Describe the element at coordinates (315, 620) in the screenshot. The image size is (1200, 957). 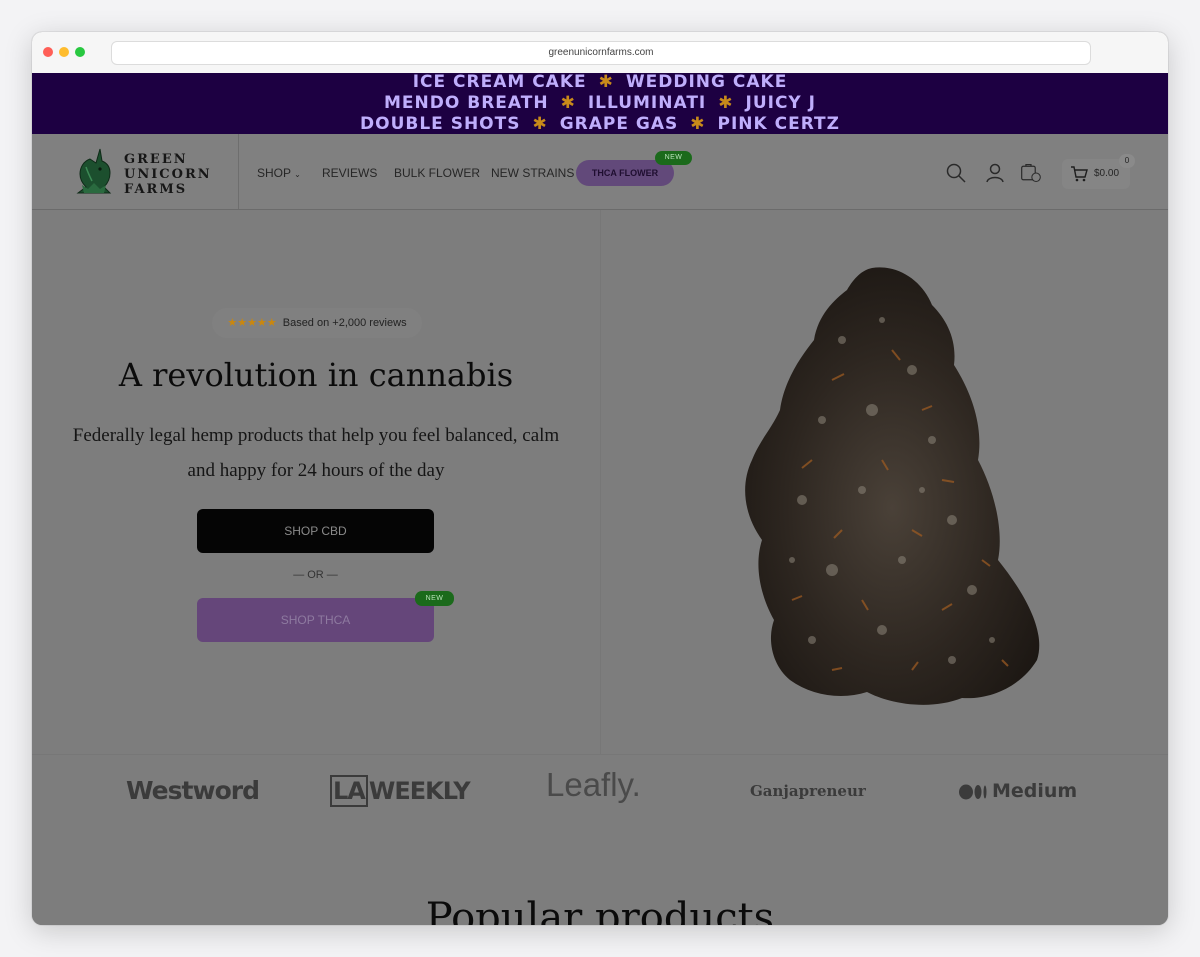
I see `shop-thca-button: SHOP THCA` at that location.